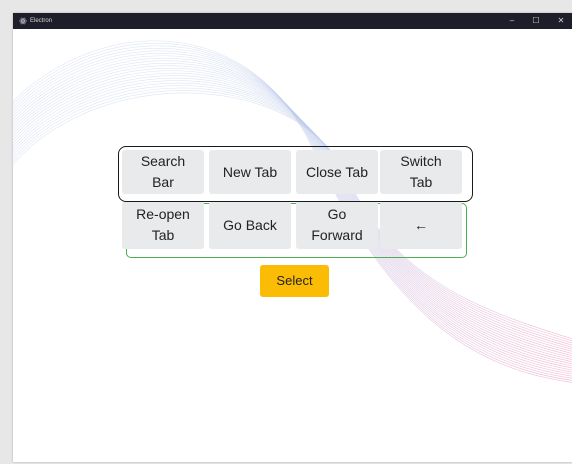 The height and width of the screenshot is (464, 572). Describe the element at coordinates (337, 172) in the screenshot. I see `key-1-3: Close Tab` at that location.